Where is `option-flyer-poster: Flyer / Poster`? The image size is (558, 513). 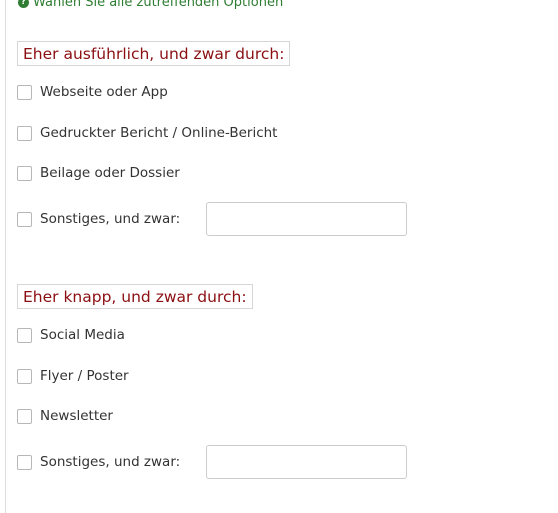 option-flyer-poster: Flyer / Poster is located at coordinates (73, 376).